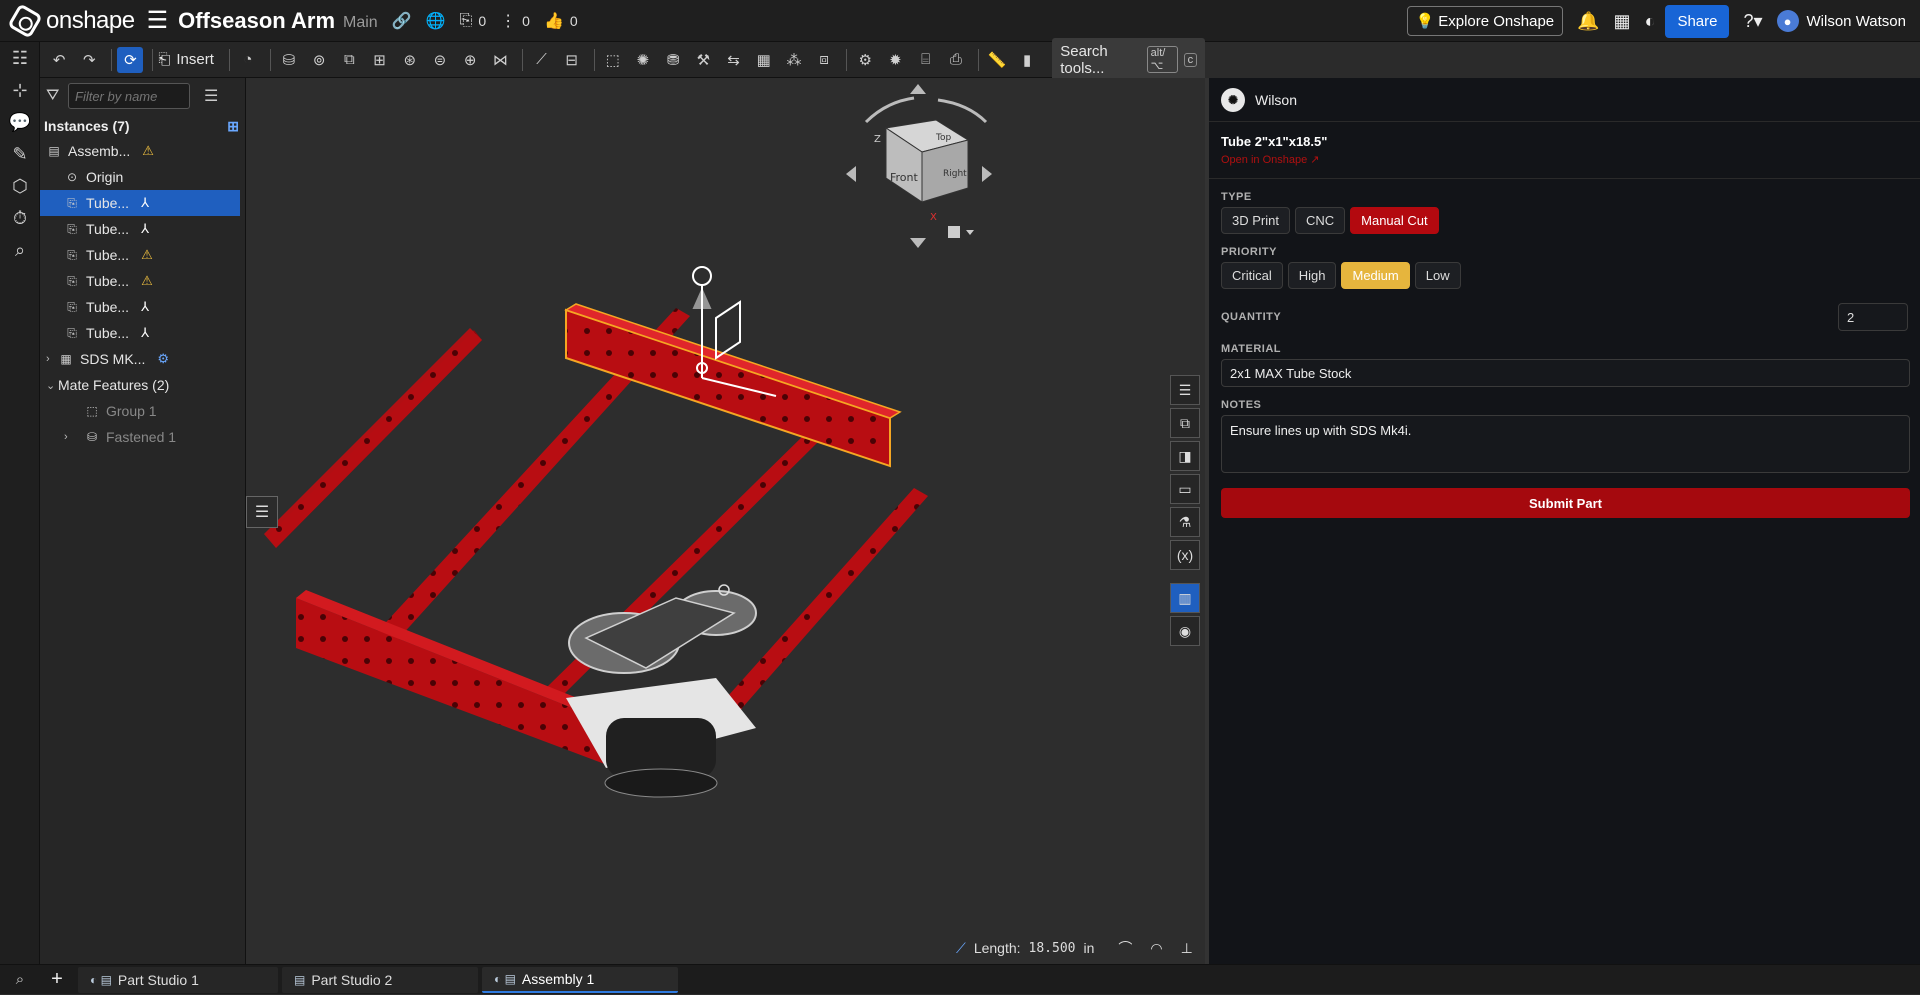 This screenshot has width=1920, height=995. Describe the element at coordinates (970, 232) in the screenshot. I see `view-options-chevron-icon` at that location.